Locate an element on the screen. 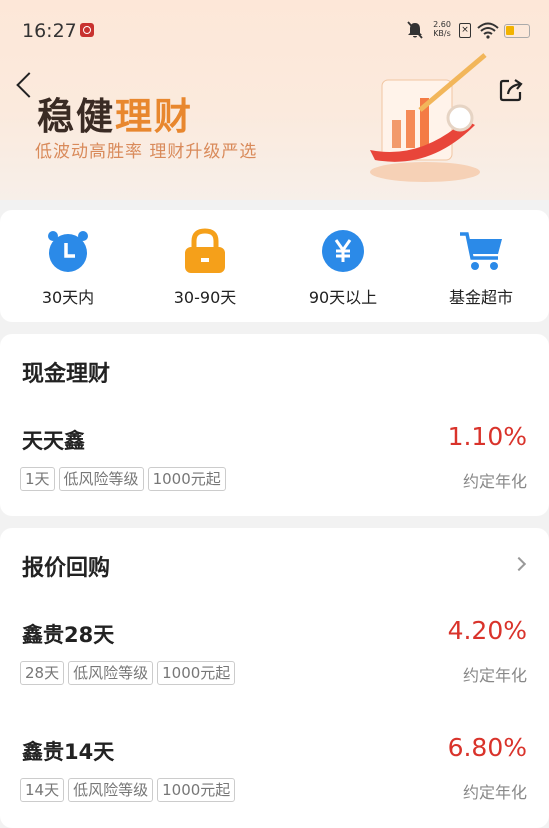  finance-illustration is located at coordinates (428, 117).